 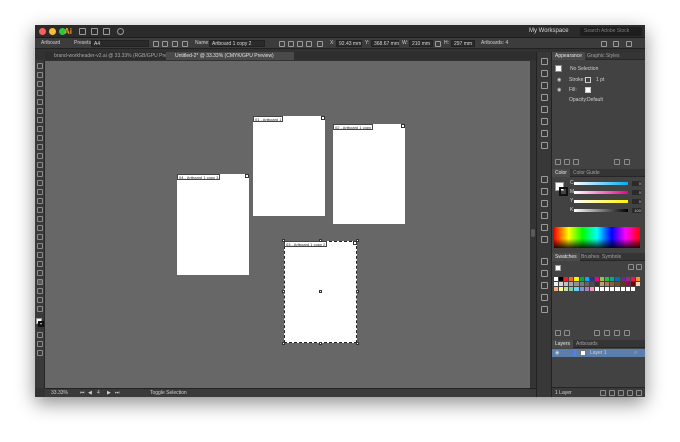 I want to click on selection-tool-icon, so click(x=40, y=66).